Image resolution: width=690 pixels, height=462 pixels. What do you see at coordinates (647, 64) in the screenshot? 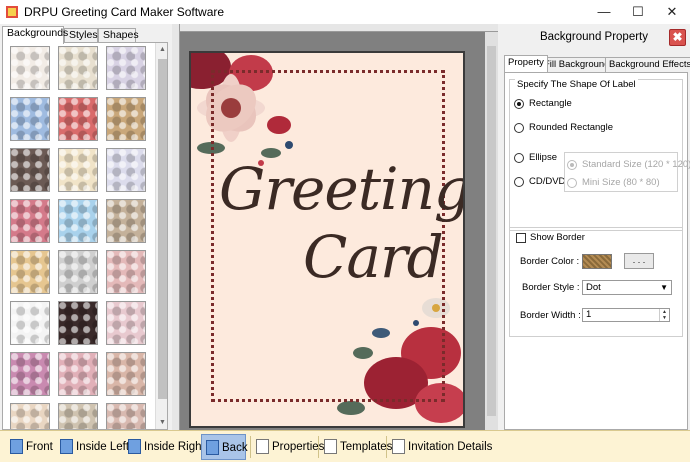
I see `tab-background-effects: Background Effects` at bounding box center [647, 64].